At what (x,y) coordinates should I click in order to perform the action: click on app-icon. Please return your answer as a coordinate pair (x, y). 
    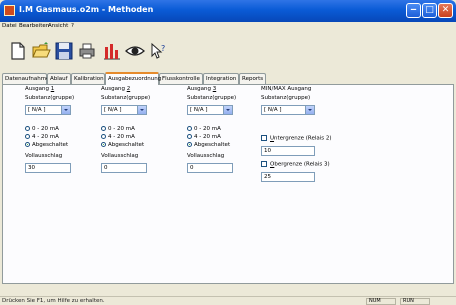
    Looking at the image, I should click on (9, 10).